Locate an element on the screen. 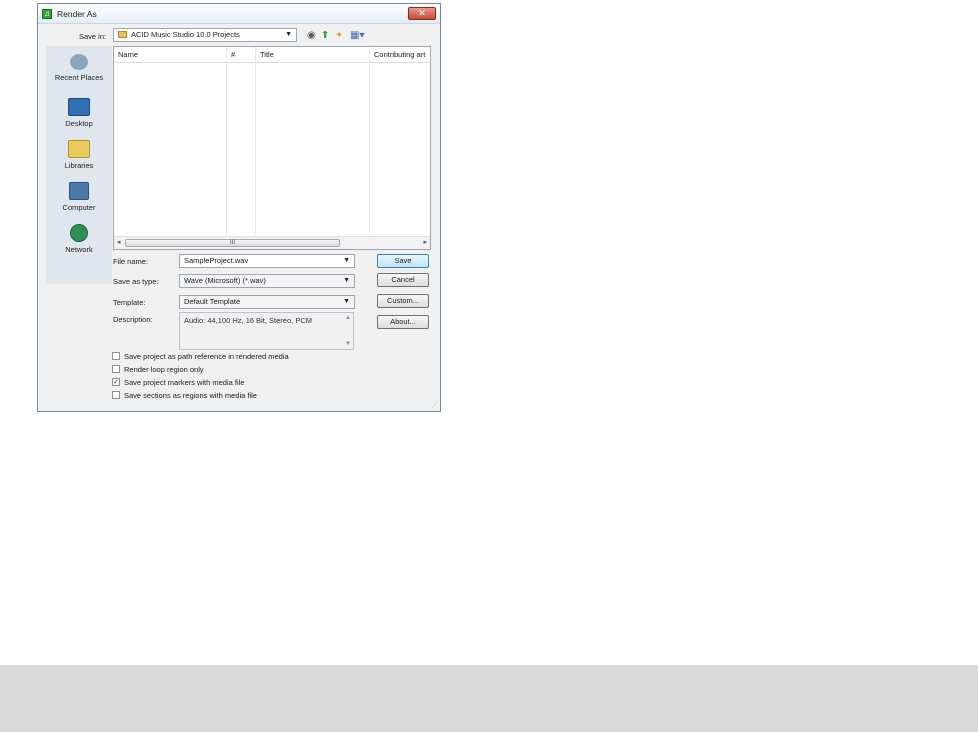 The image size is (978, 732). column-name: Name is located at coordinates (170, 55).